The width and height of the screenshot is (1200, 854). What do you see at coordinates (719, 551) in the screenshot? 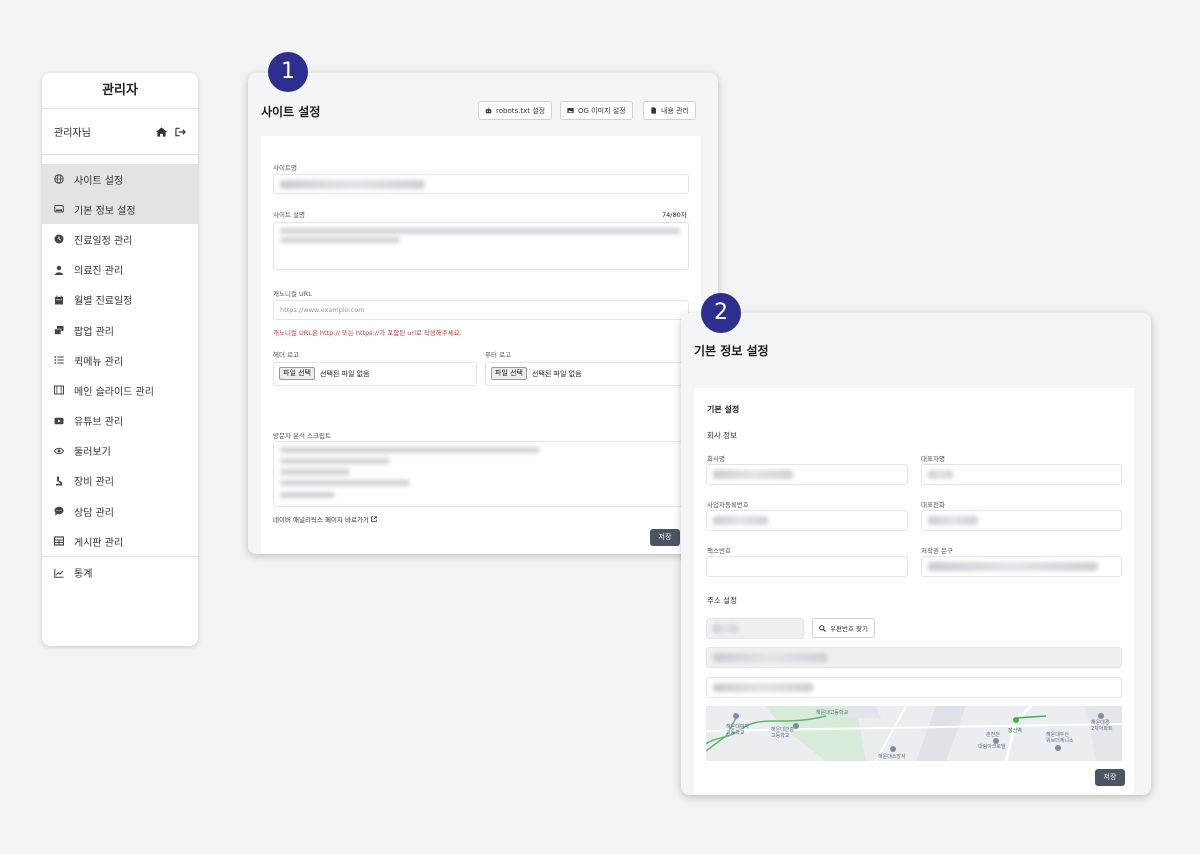
I see `fax-label: 팩스번호` at bounding box center [719, 551].